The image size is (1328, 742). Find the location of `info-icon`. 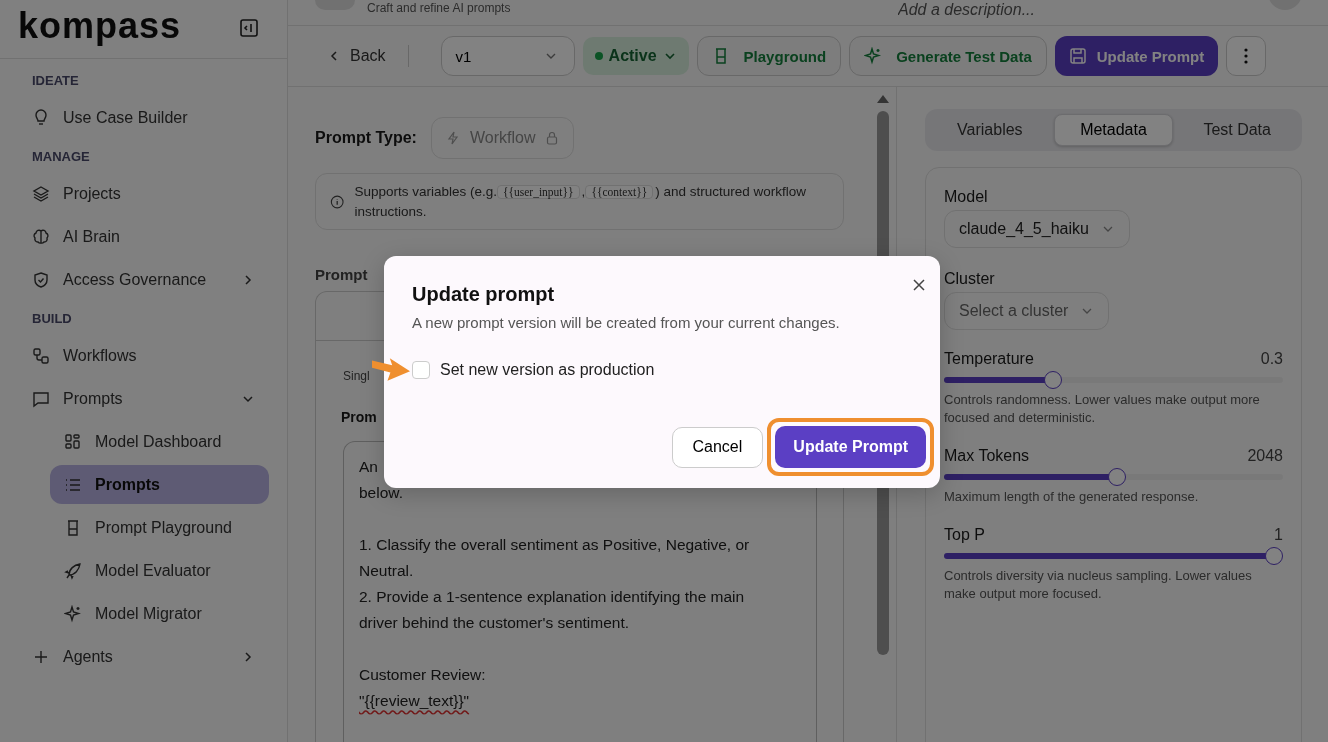

info-icon is located at coordinates (337, 201).